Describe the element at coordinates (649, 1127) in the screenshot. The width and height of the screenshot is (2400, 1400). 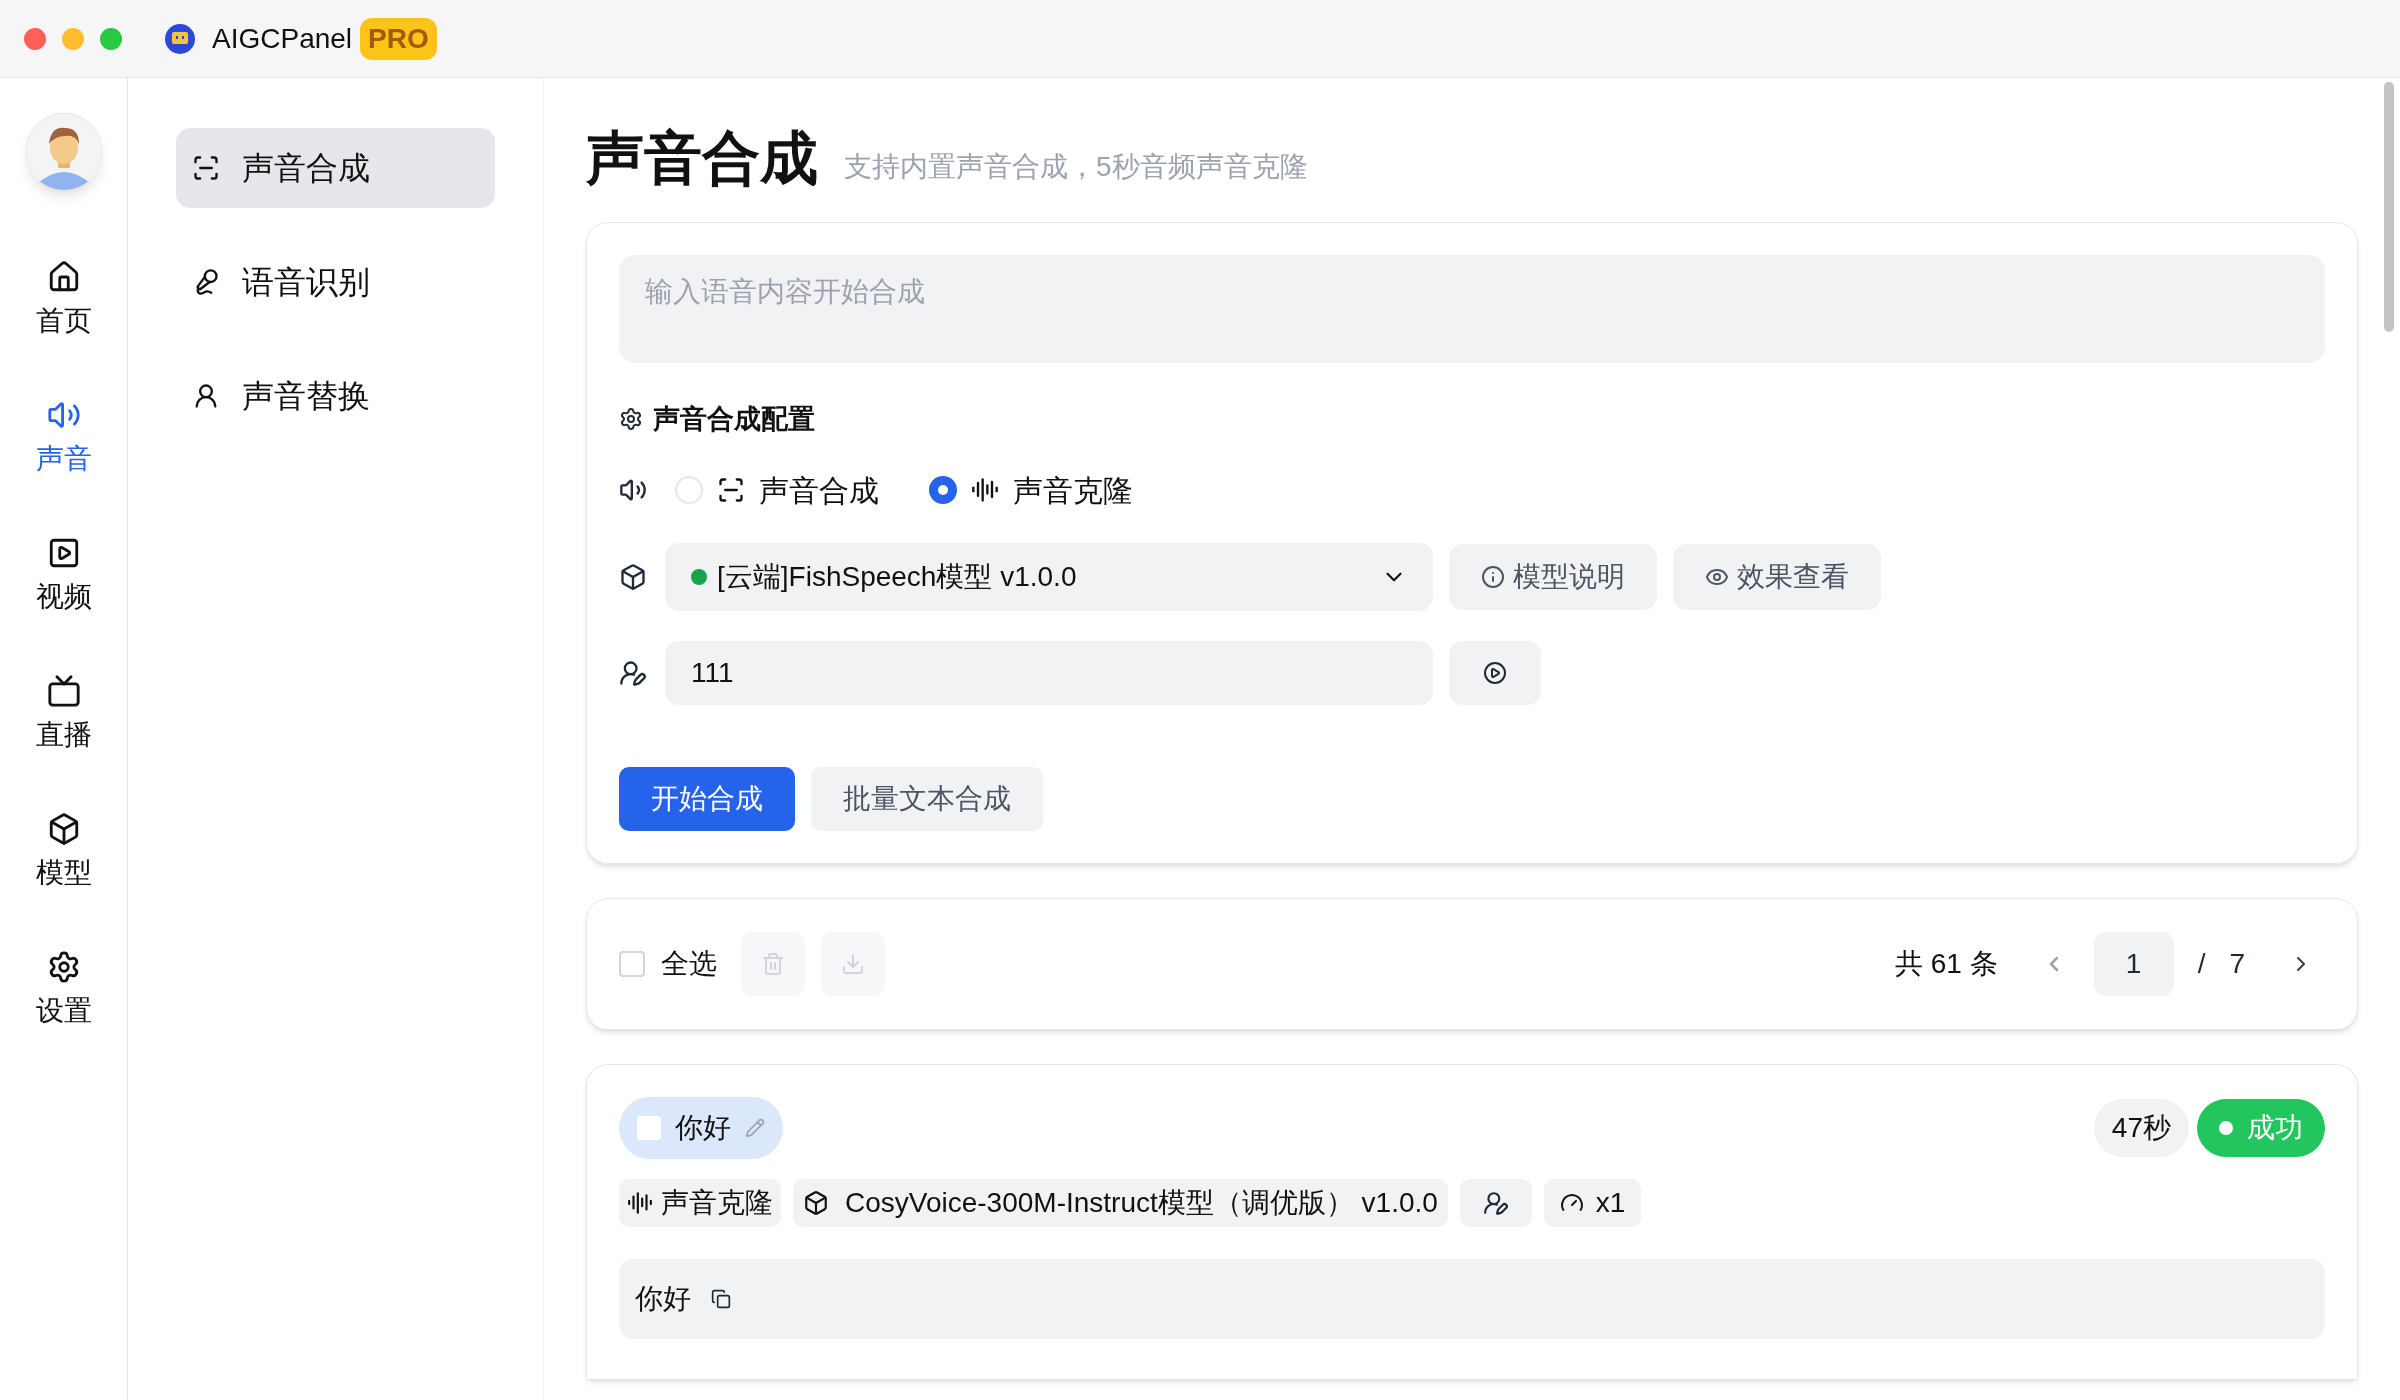
I see `record-checkbox` at that location.